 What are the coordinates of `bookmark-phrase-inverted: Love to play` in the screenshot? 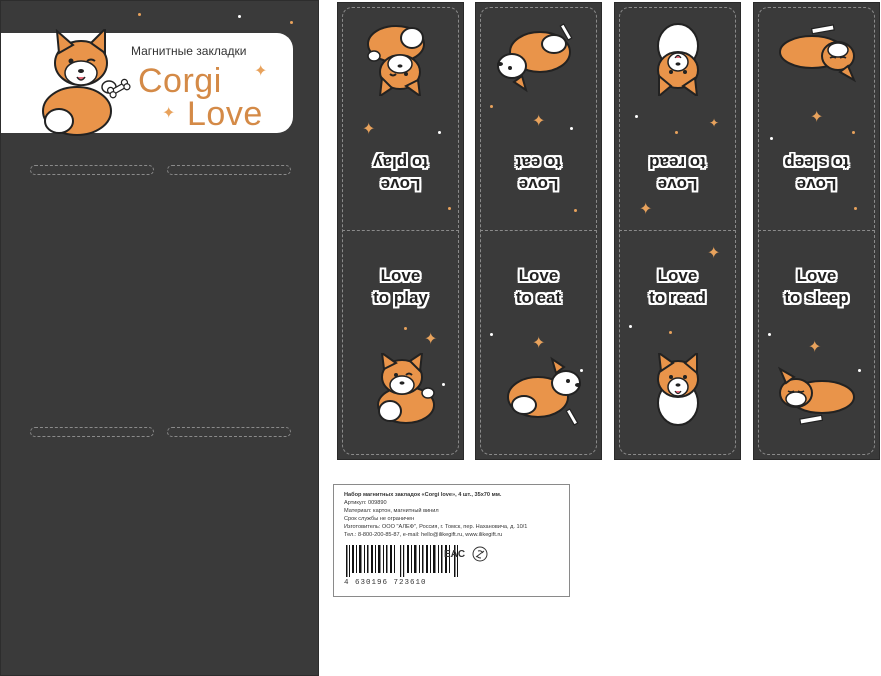 It's located at (400, 173).